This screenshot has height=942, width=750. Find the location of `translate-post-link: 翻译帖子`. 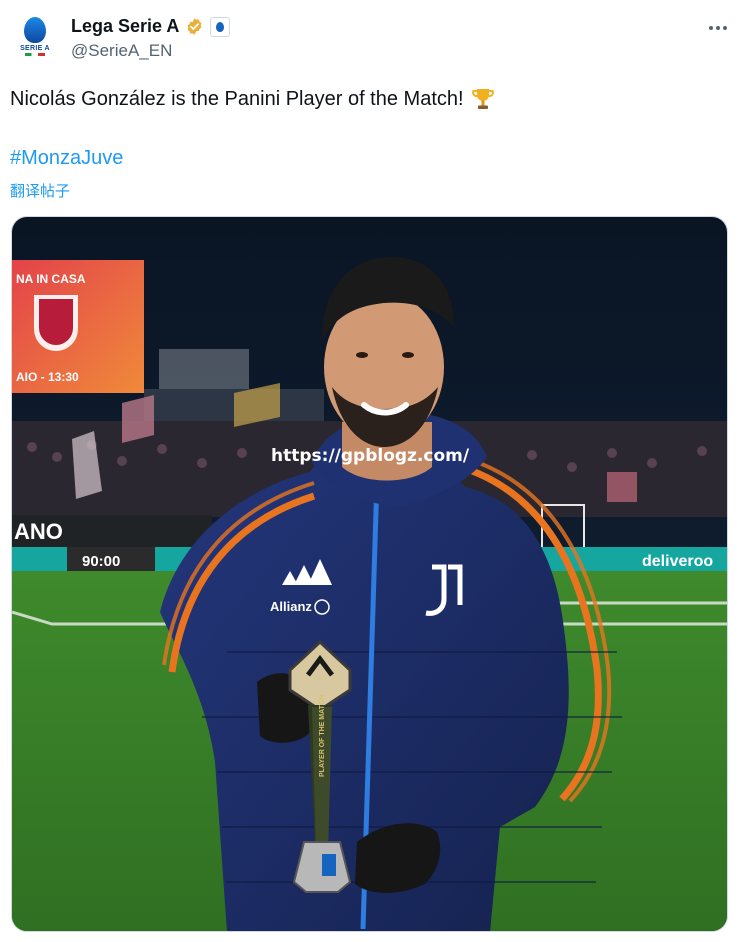

translate-post-link: 翻译帖子 is located at coordinates (40, 190).